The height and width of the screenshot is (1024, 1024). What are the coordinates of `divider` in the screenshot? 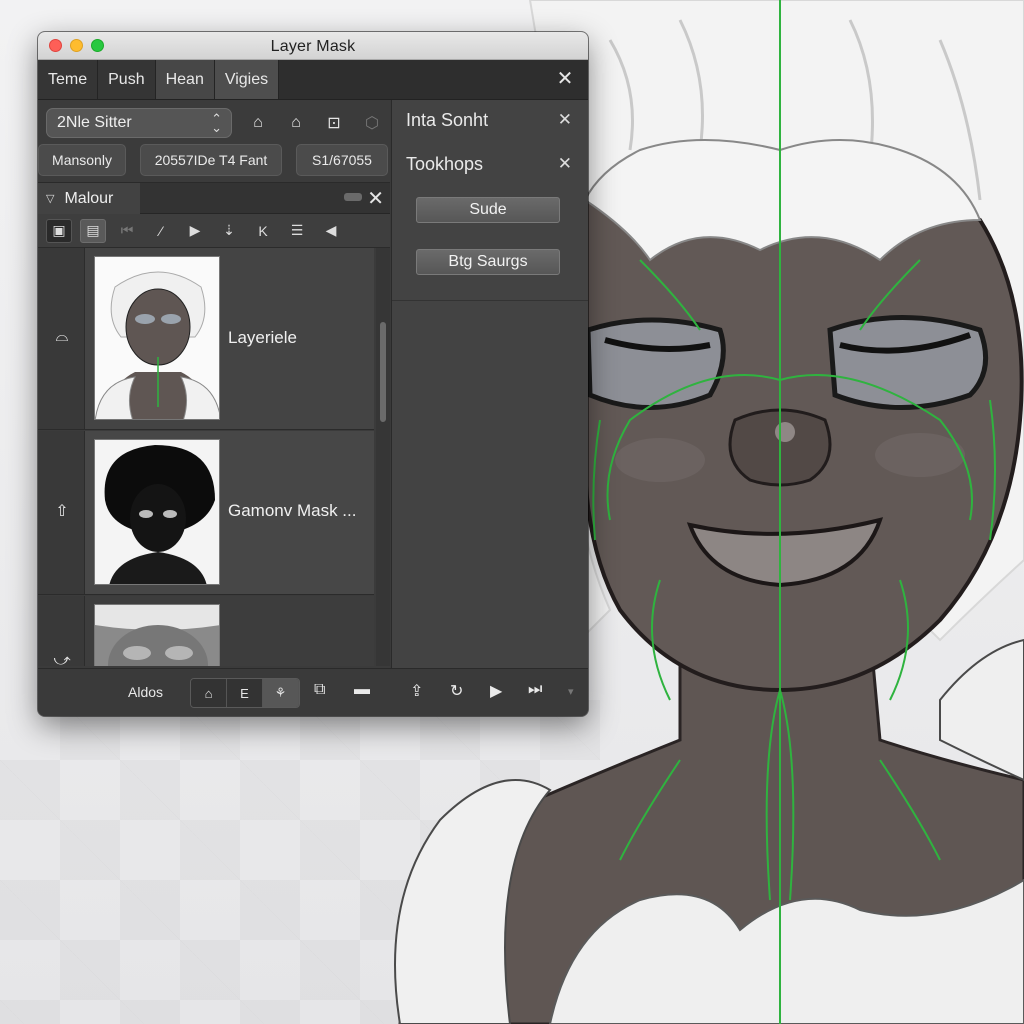 It's located at (490, 300).